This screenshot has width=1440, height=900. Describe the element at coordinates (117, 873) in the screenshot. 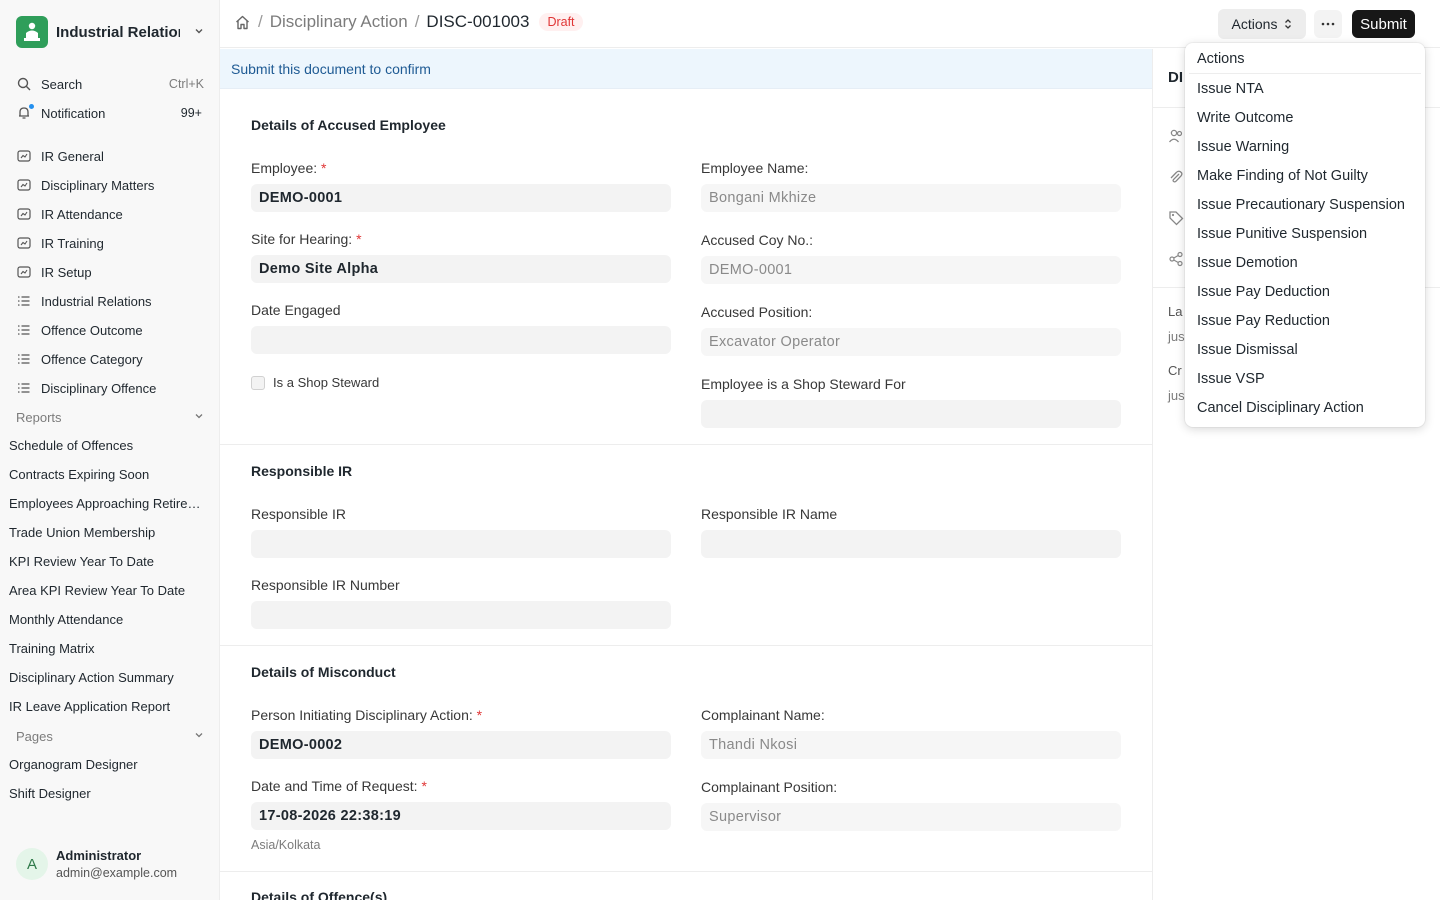

I see `user-email: admin@example.com` at that location.